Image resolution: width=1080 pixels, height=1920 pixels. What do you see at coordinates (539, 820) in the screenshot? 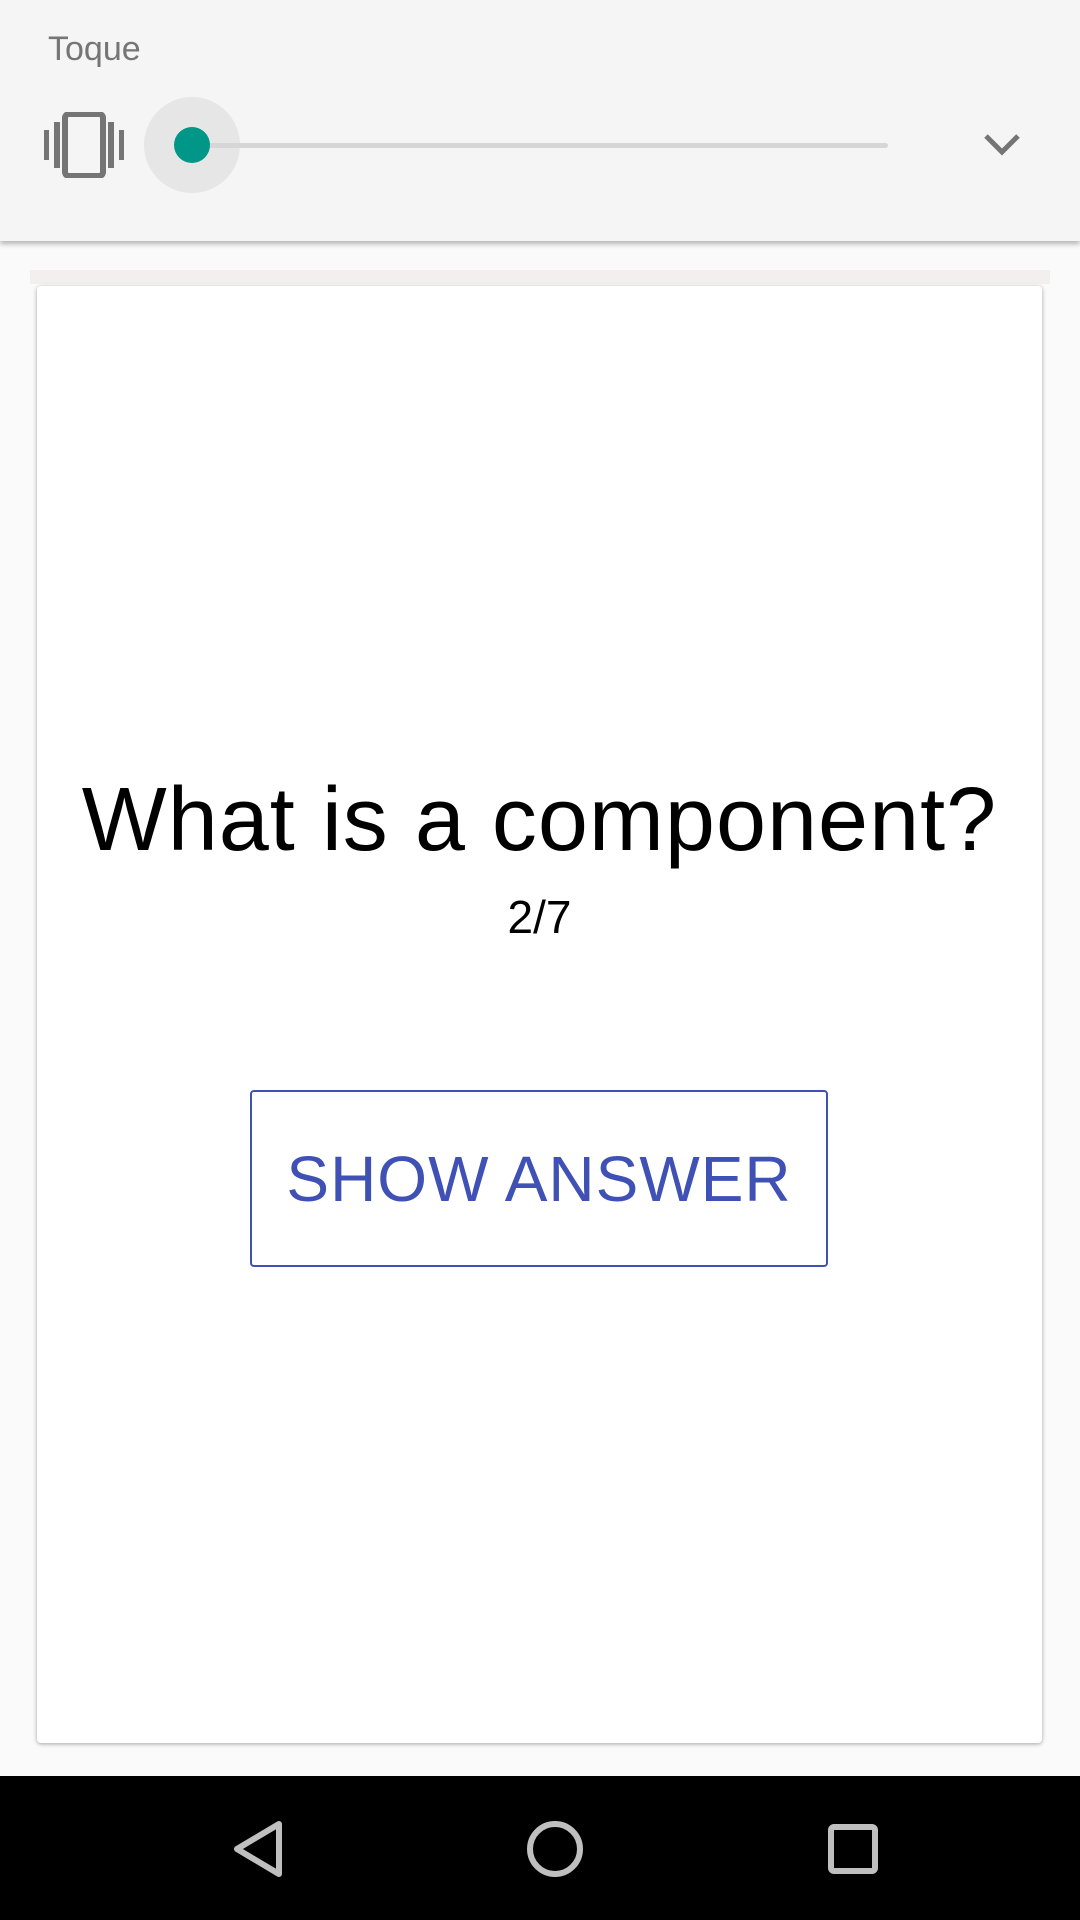
I see `card-question: What is a component?` at bounding box center [539, 820].